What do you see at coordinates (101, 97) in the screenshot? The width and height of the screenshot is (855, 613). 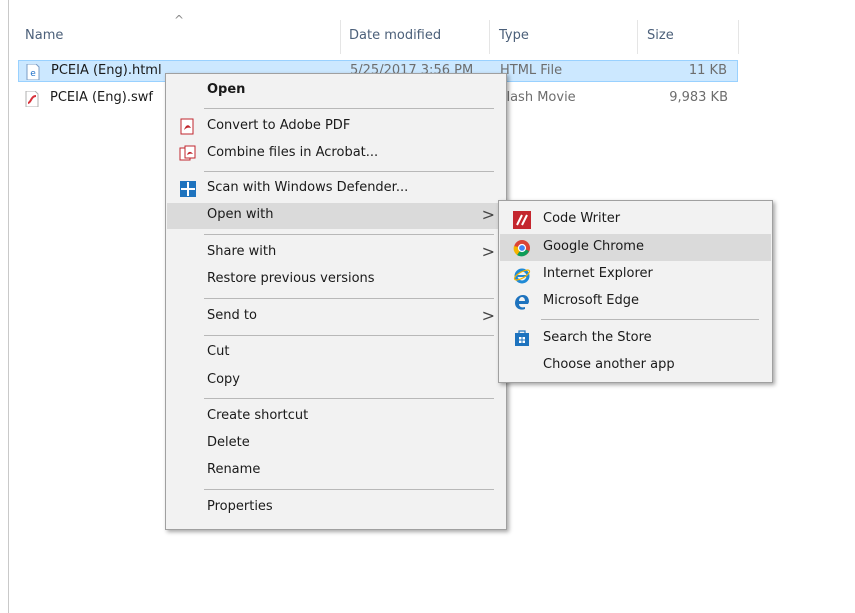 I see `file-name: PCEIA (Eng).swf` at bounding box center [101, 97].